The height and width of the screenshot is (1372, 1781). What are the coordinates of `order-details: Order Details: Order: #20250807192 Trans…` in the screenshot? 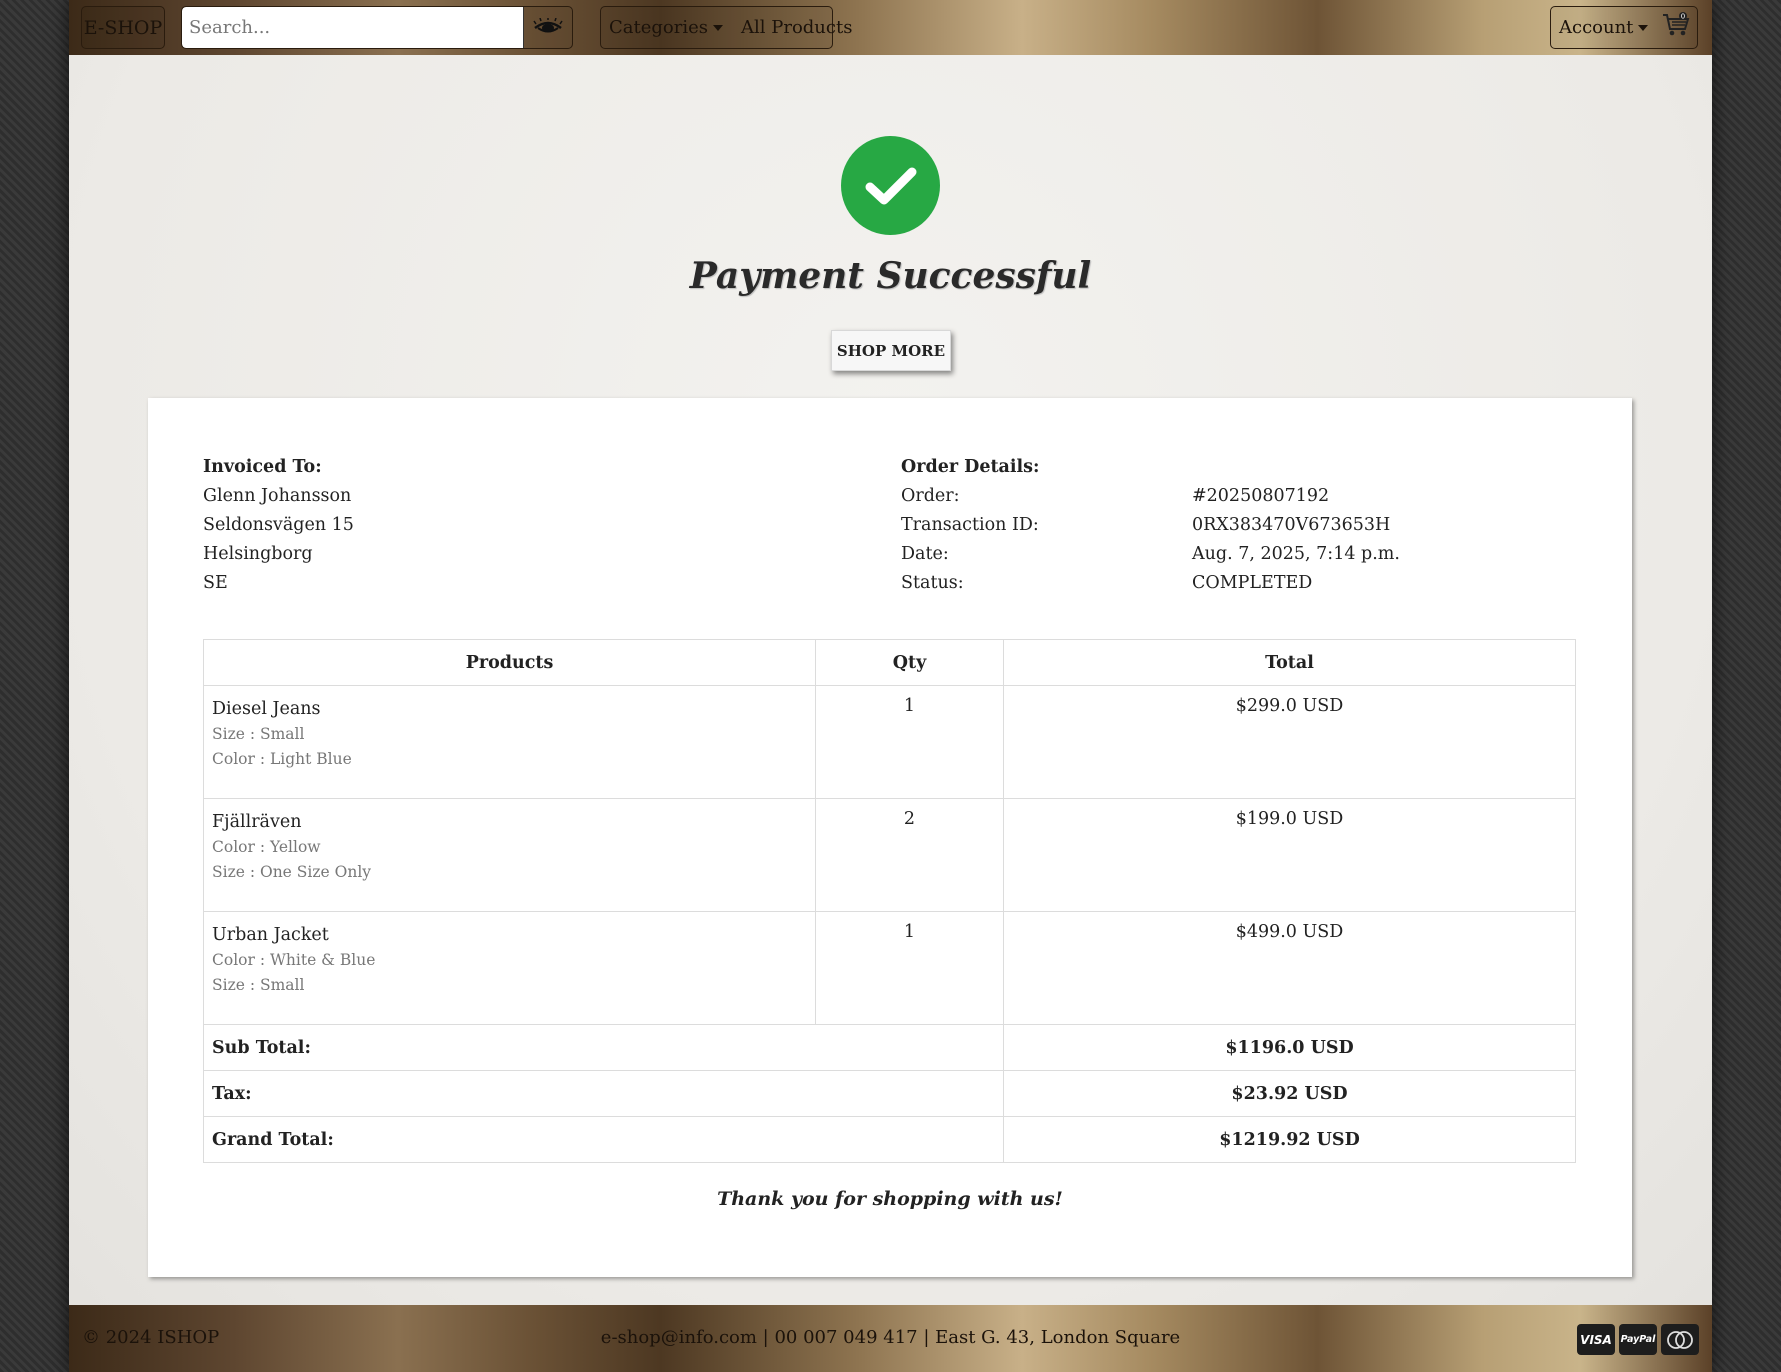 It's located at (1211, 525).